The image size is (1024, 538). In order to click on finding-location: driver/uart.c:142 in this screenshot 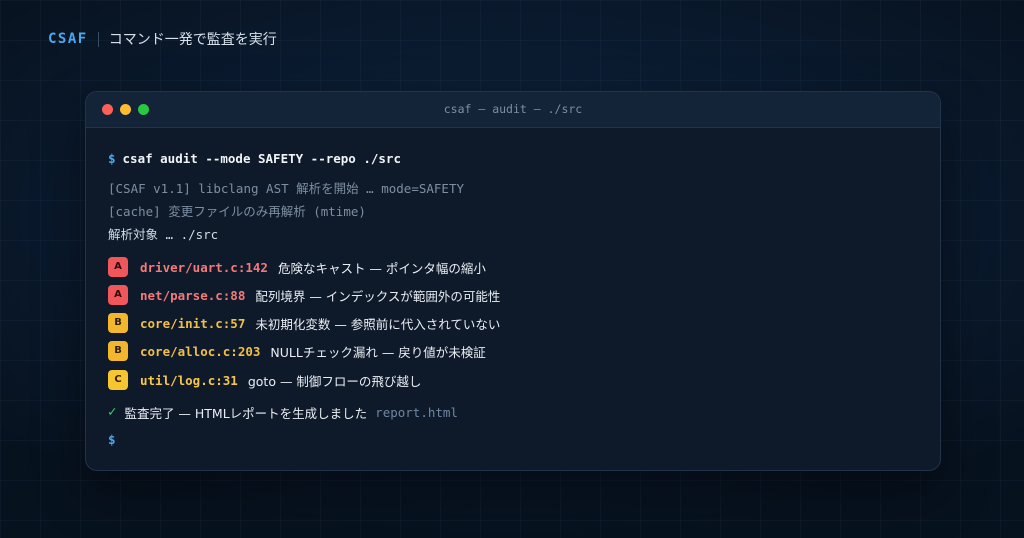, I will do `click(204, 267)`.